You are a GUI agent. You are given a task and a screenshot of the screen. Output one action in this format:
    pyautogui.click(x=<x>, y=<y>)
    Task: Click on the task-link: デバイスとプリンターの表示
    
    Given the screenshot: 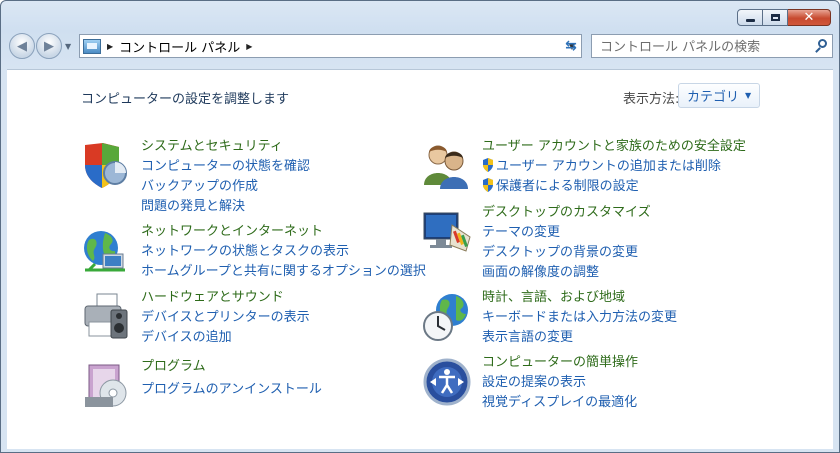 What is the action you would take?
    pyautogui.click(x=225, y=318)
    